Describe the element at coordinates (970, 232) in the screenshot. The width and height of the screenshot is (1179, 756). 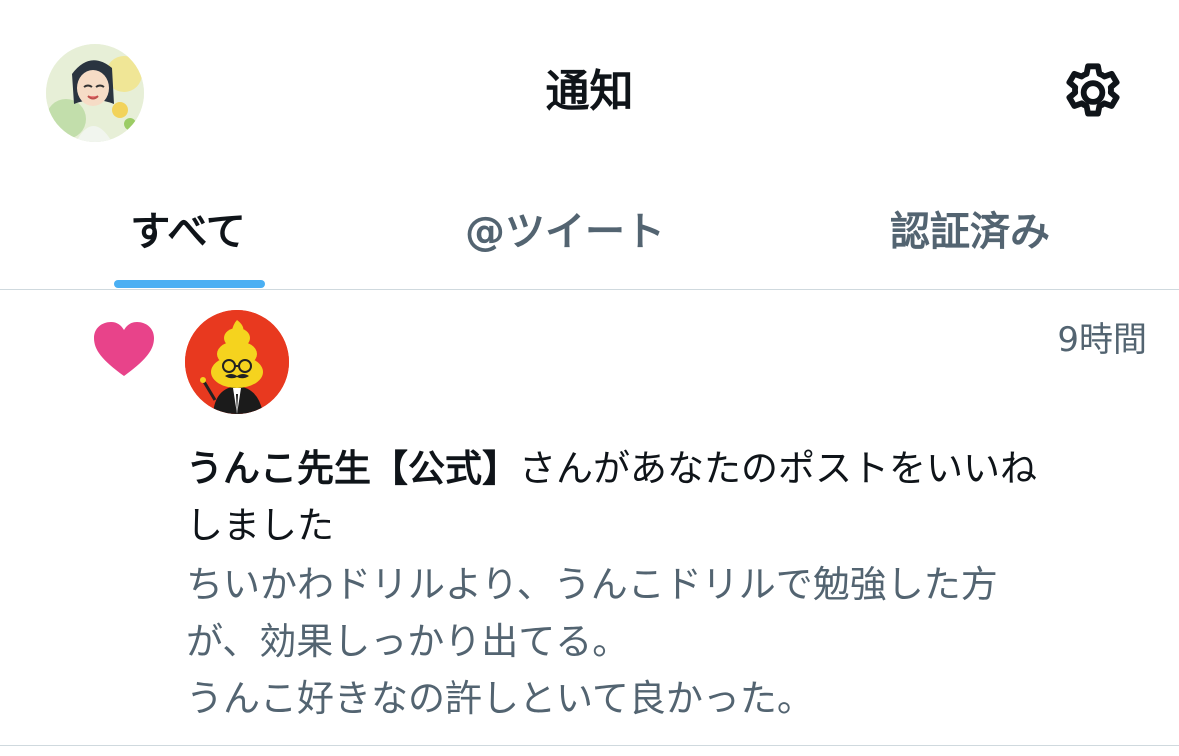
I see `tab-verified: 認証済み` at that location.